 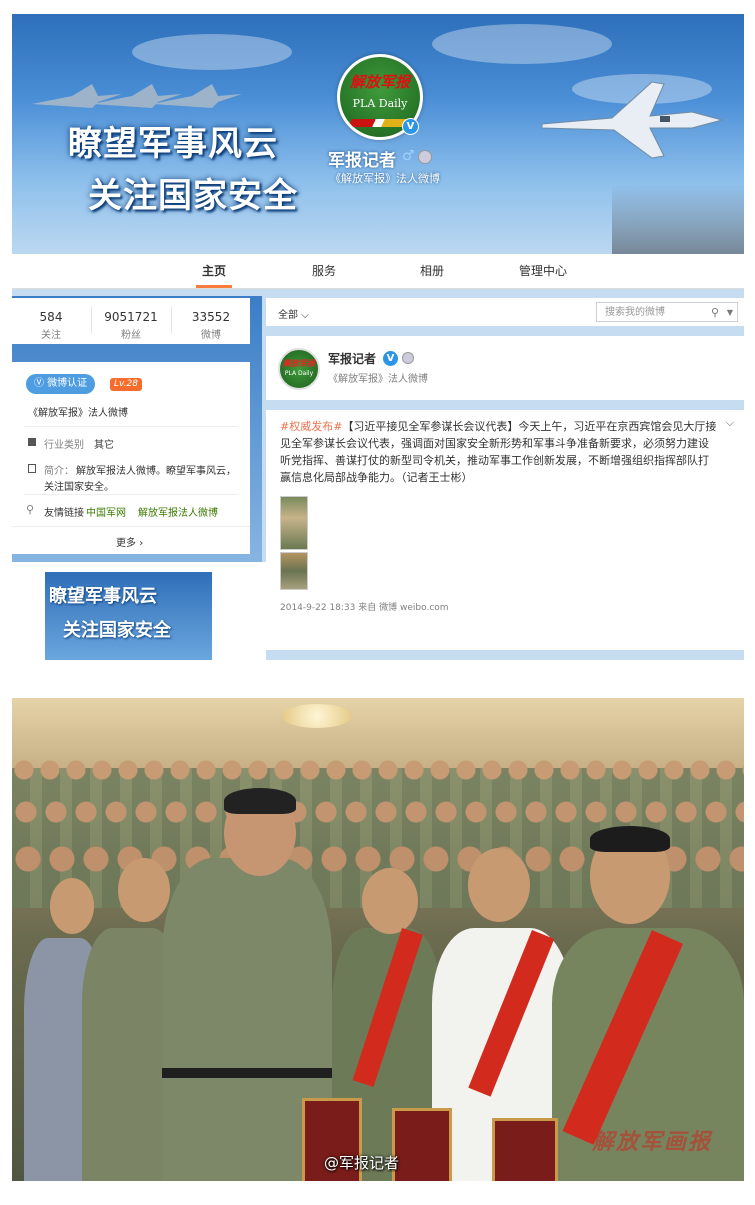 What do you see at coordinates (64, 513) in the screenshot?
I see `links-label: 友情链接` at bounding box center [64, 513].